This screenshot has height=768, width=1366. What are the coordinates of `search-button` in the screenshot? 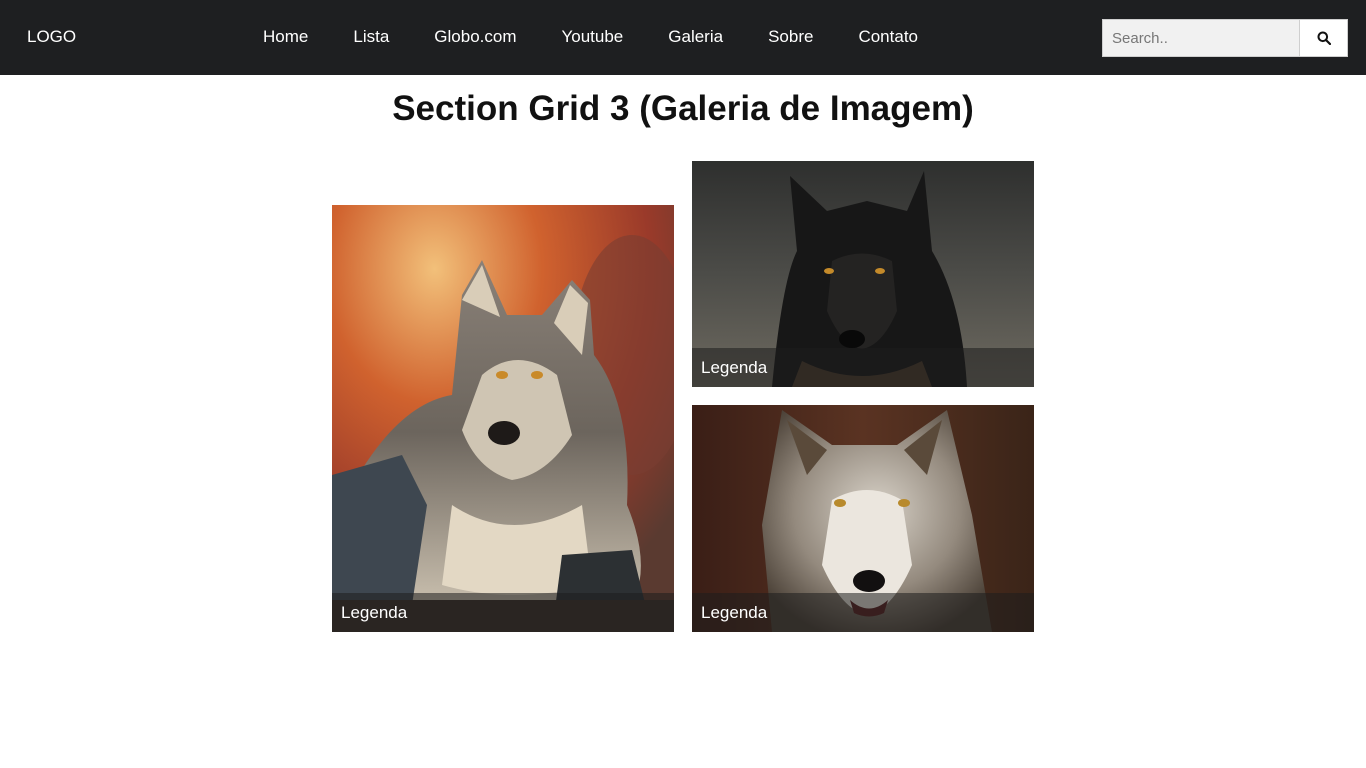 It's located at (1323, 38).